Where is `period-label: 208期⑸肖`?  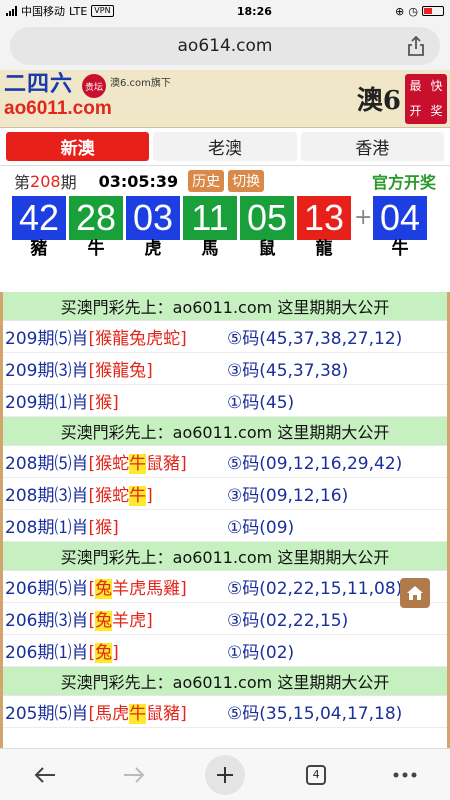
period-label: 208期⑸肖 is located at coordinates (47, 464).